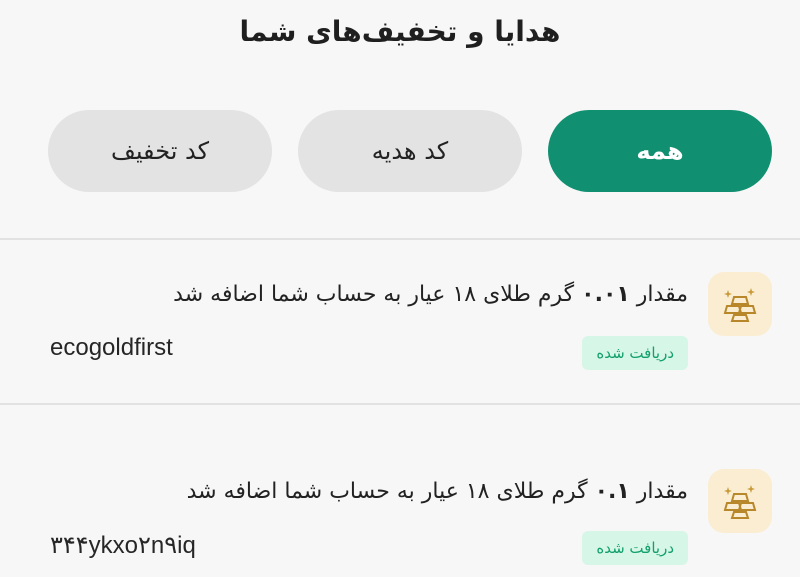 Image resolution: width=800 pixels, height=577 pixels. Describe the element at coordinates (123, 545) in the screenshot. I see `reward-code: ۳۴۴ykxo۲n۹iq` at that location.